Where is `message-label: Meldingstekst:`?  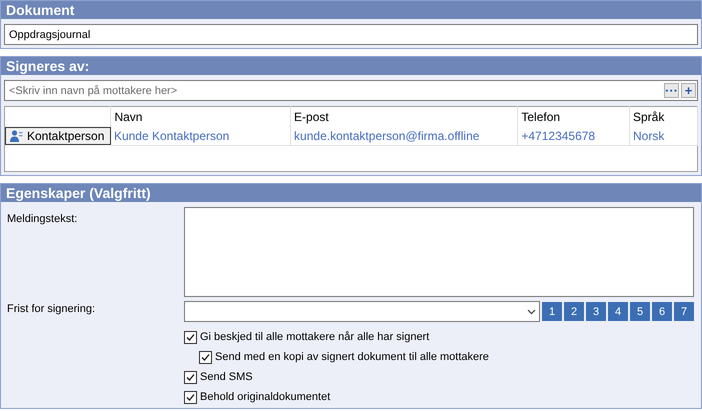 message-label: Meldingstekst: is located at coordinates (42, 219).